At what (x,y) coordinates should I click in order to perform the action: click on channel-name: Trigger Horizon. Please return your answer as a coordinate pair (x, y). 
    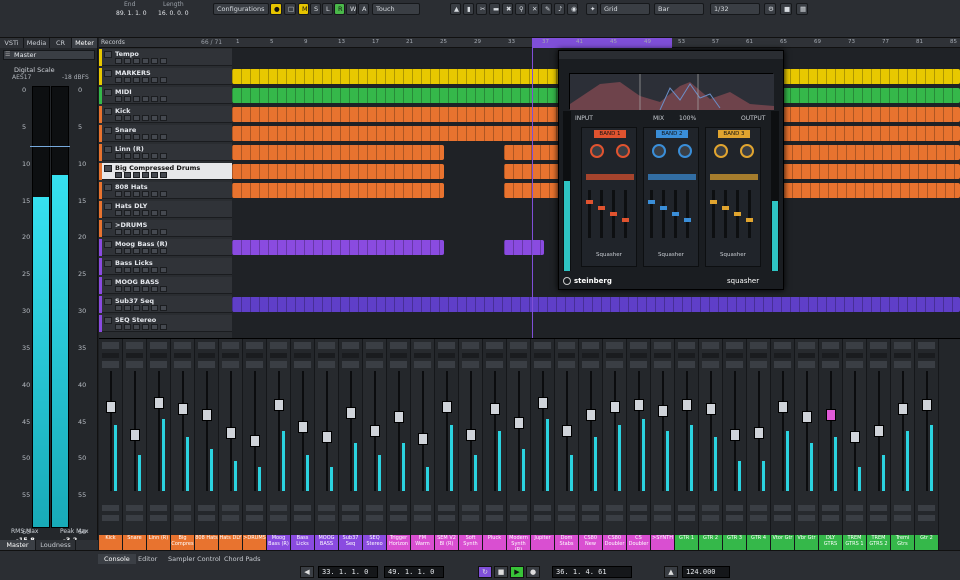
    Looking at the image, I should click on (398, 543).